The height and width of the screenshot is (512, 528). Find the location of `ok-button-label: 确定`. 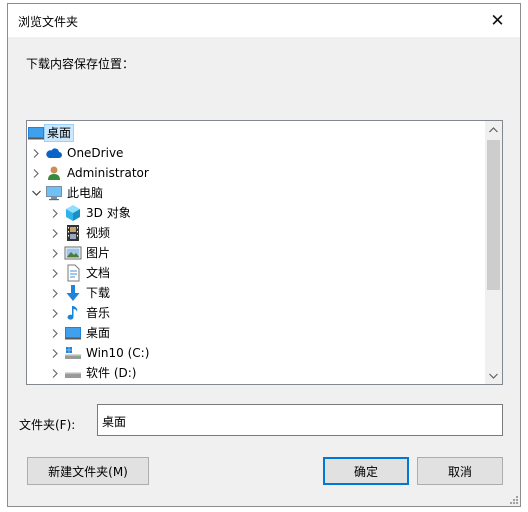

ok-button-label: 确定 is located at coordinates (365, 471).